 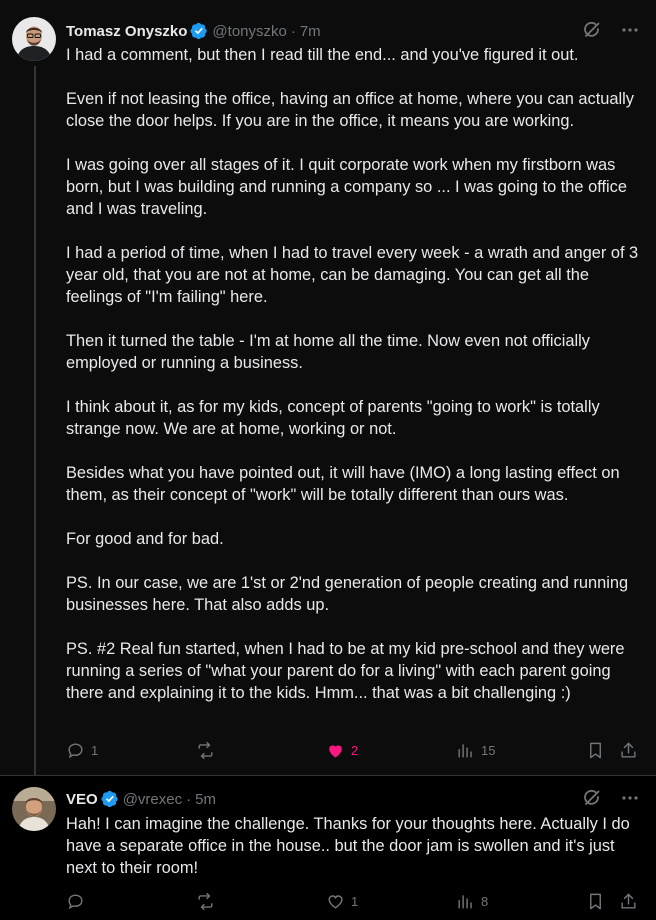 I want to click on like-count: 2, so click(x=355, y=750).